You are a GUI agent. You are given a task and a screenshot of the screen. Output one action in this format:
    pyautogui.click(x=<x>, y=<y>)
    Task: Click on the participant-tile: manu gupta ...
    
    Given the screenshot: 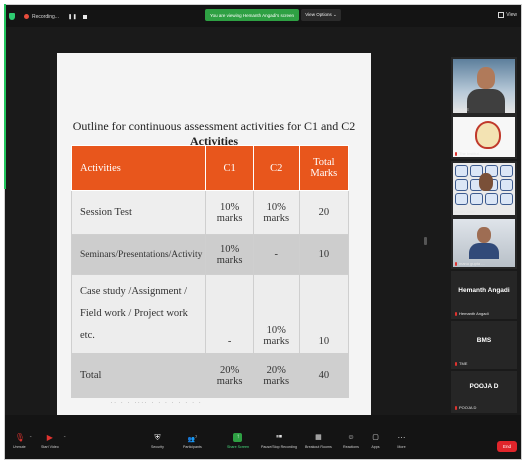 What is the action you would take?
    pyautogui.click(x=484, y=243)
    